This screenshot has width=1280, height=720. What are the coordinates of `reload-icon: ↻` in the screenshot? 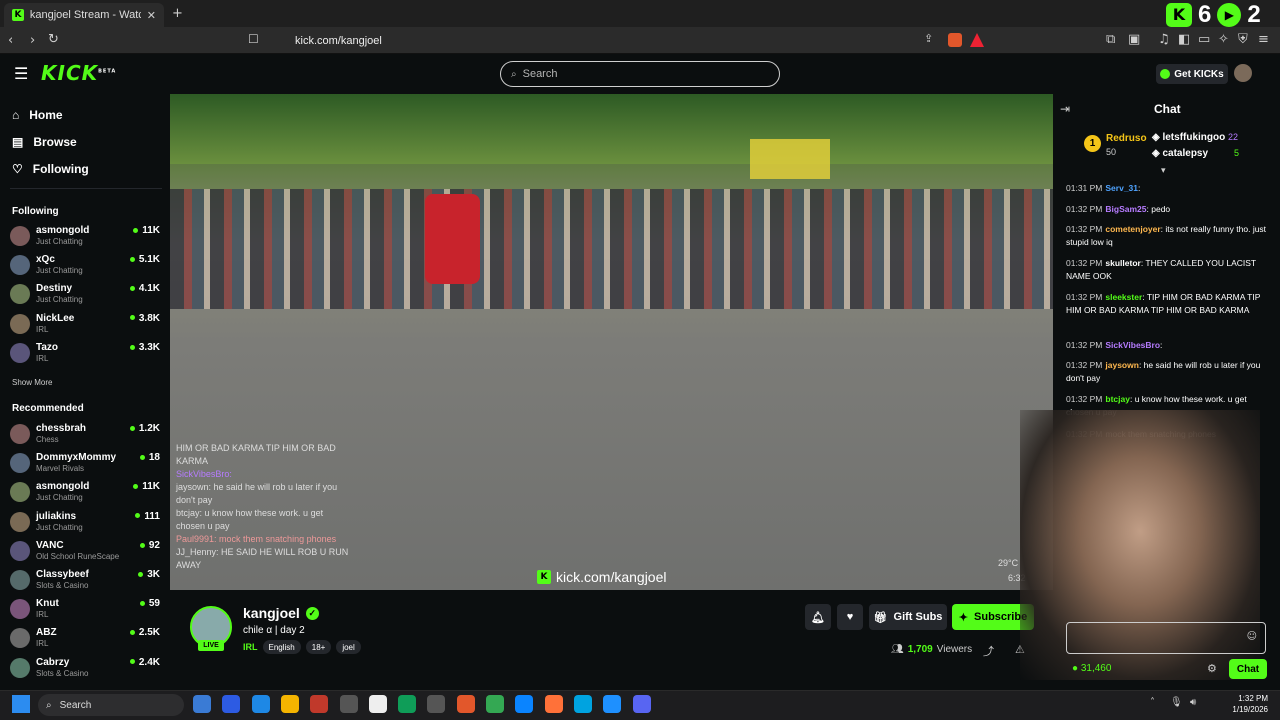 It's located at (53, 39).